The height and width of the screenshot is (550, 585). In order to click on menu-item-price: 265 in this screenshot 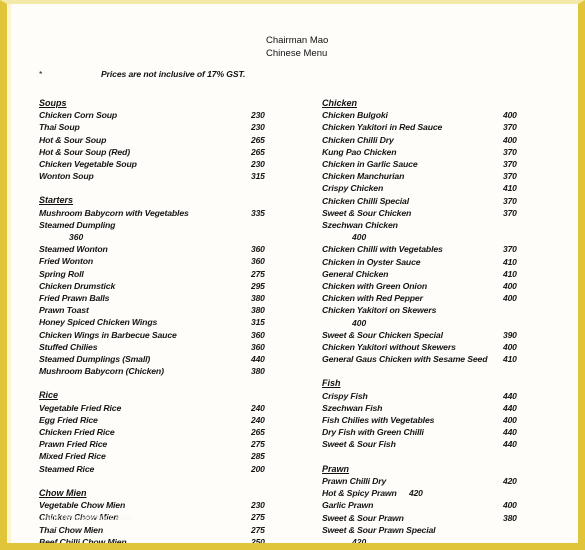, I will do `click(258, 432)`.